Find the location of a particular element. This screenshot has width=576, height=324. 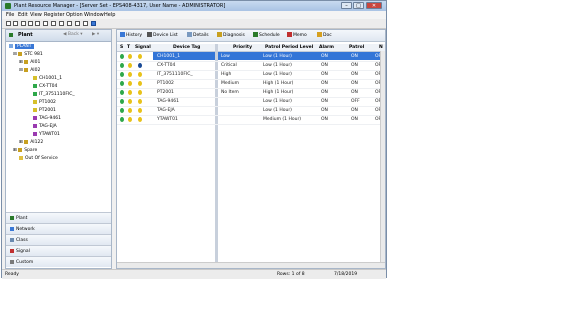

menu-option: Option is located at coordinates (74, 15).